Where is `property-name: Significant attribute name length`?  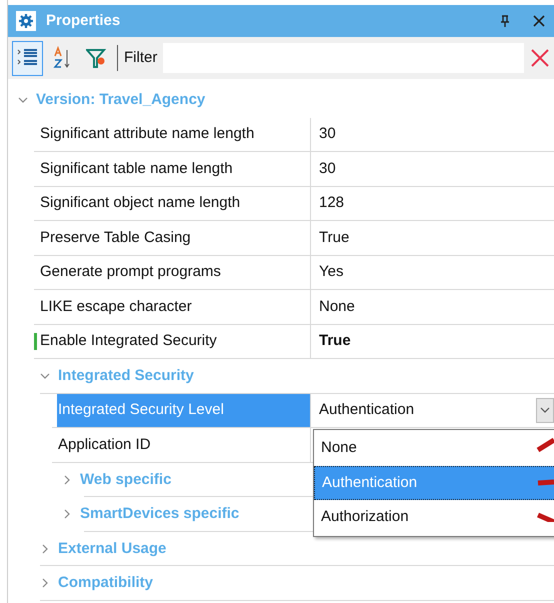 property-name: Significant attribute name length is located at coordinates (174, 134).